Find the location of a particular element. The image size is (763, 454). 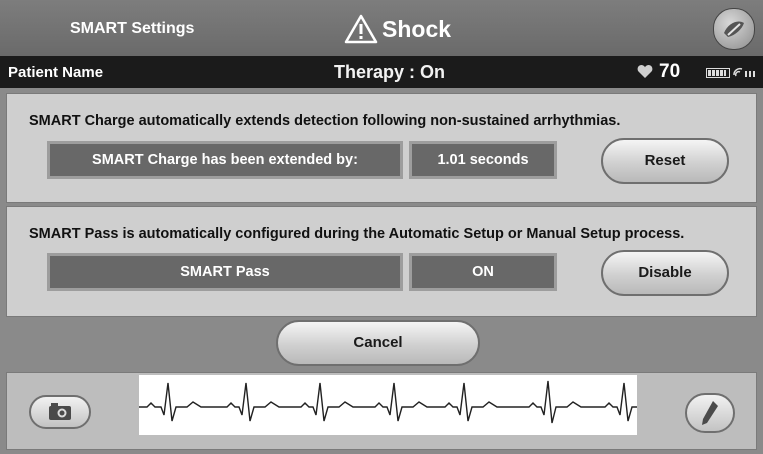

smart-pass-field-value: ON is located at coordinates (483, 272).